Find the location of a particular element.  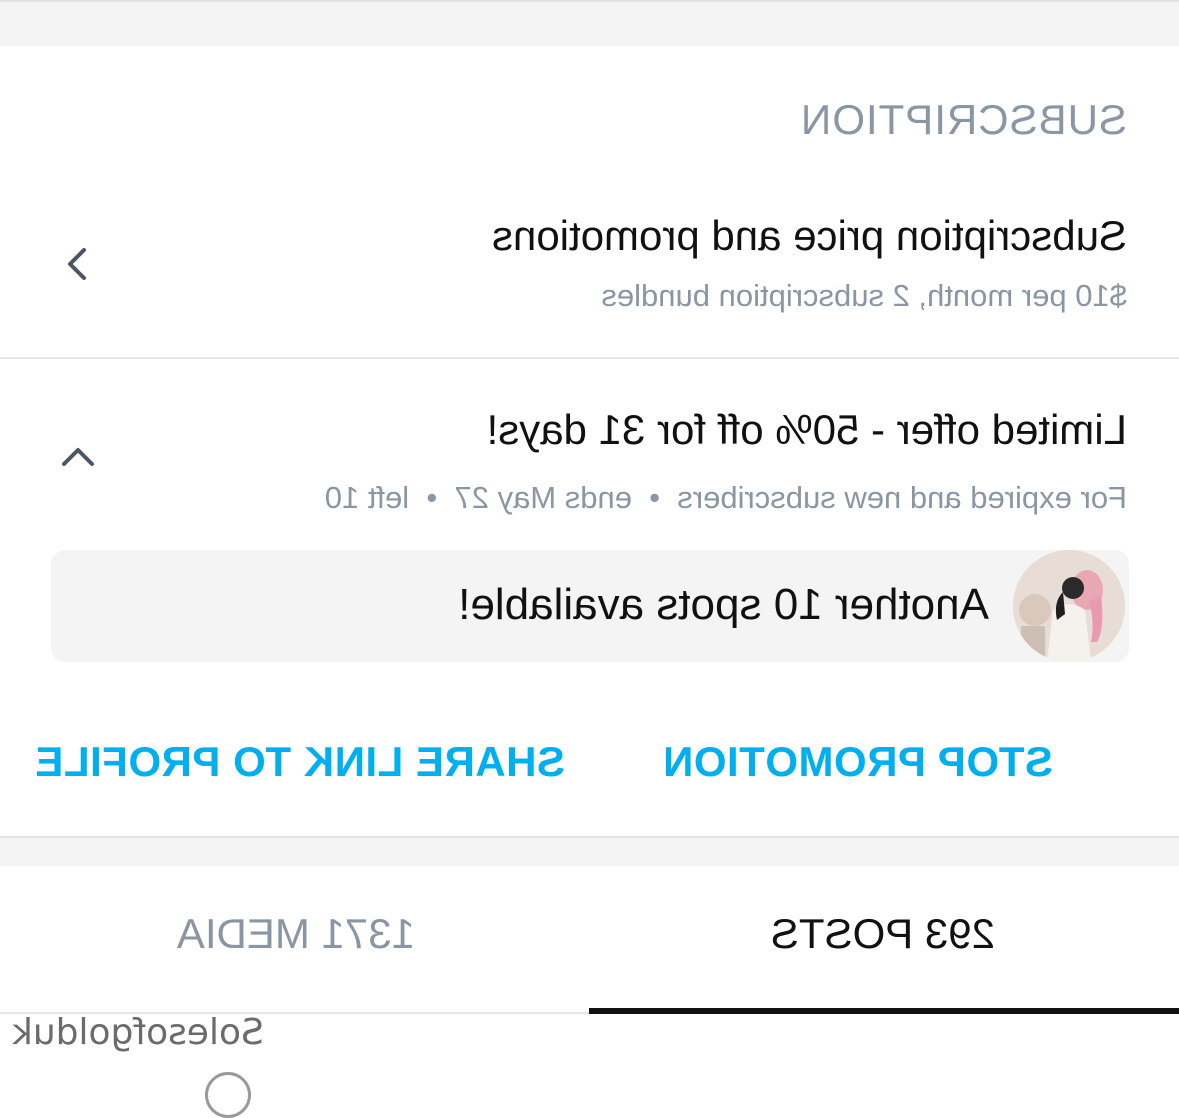

offer-message-card: Another 10 spots available! is located at coordinates (590, 606).